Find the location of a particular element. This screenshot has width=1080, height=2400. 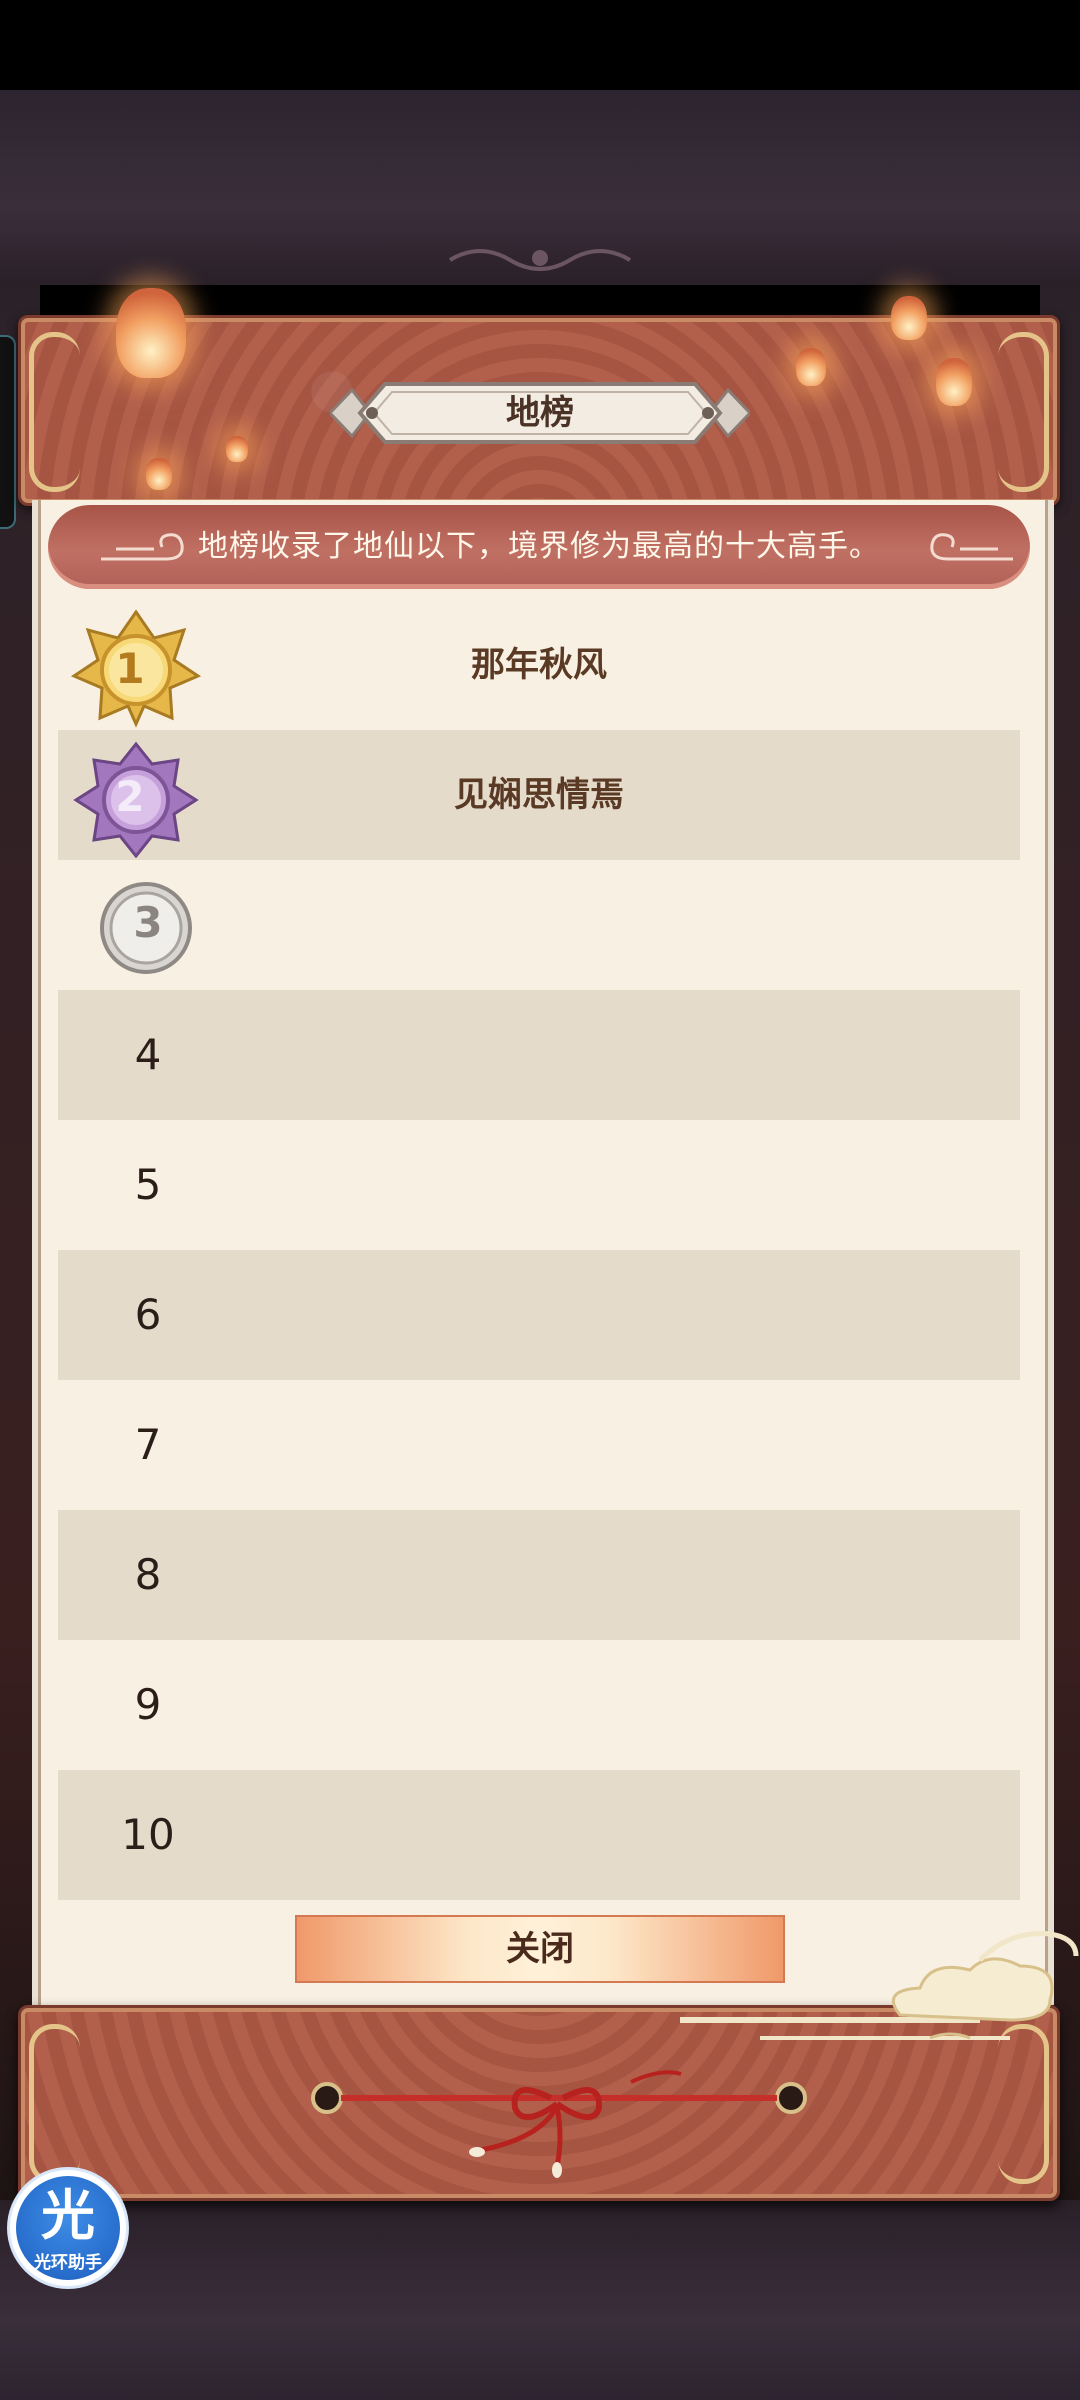

ornament-icon is located at coordinates (540, 260).